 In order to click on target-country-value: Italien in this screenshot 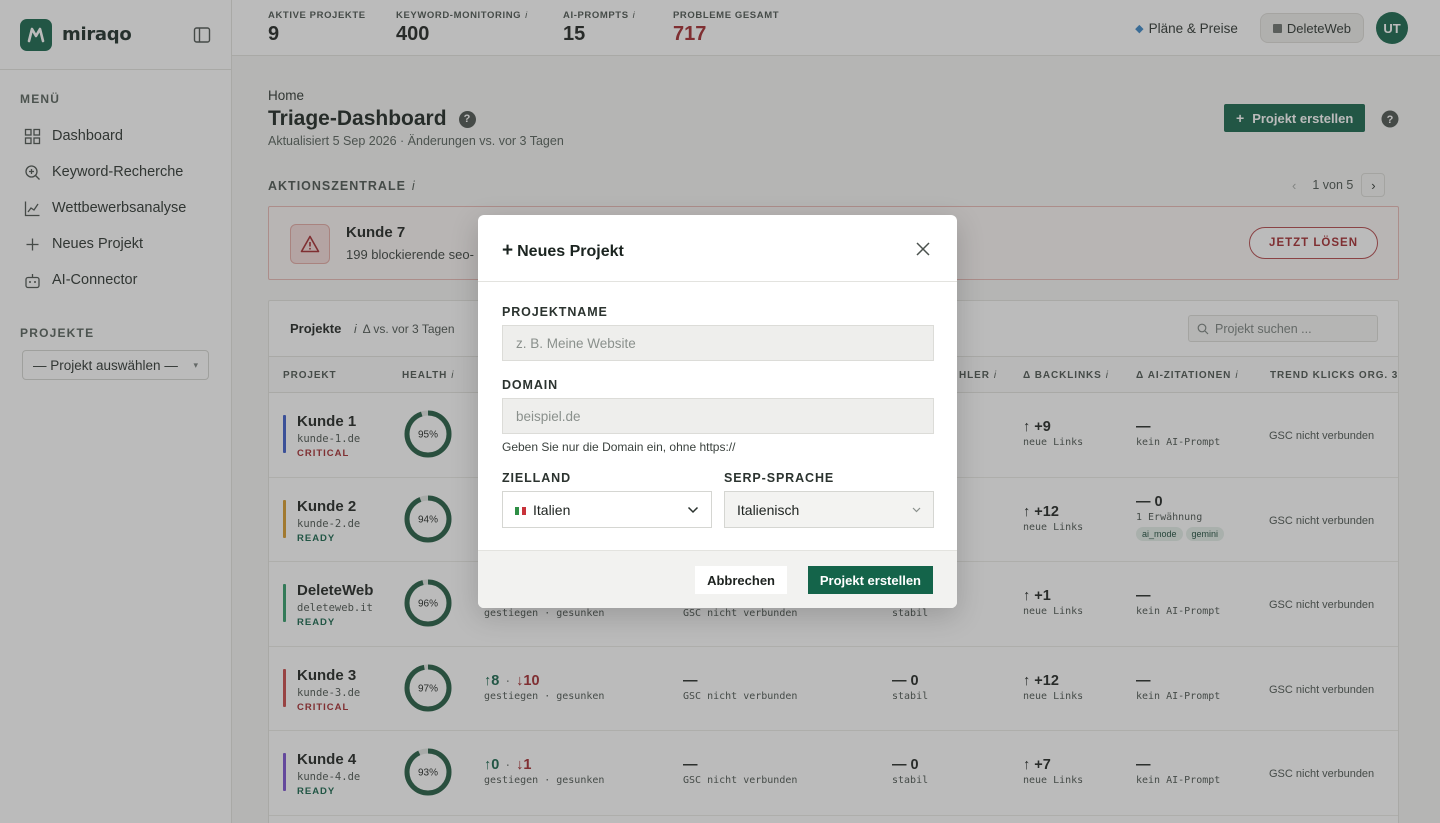, I will do `click(542, 510)`.